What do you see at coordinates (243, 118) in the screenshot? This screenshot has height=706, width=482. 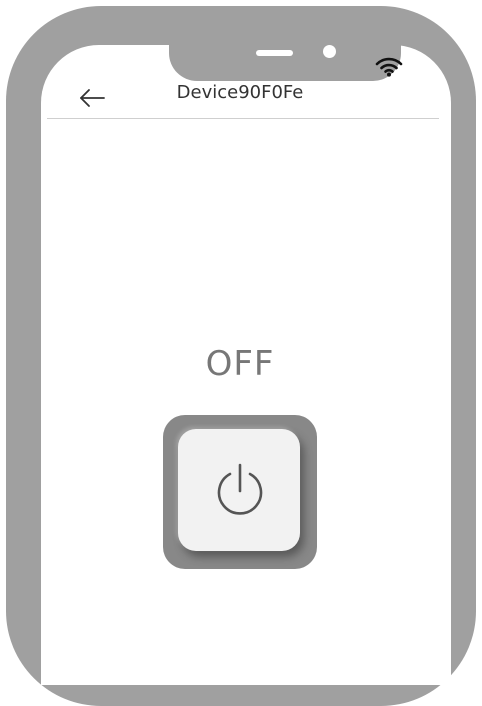 I see `header-divider` at bounding box center [243, 118].